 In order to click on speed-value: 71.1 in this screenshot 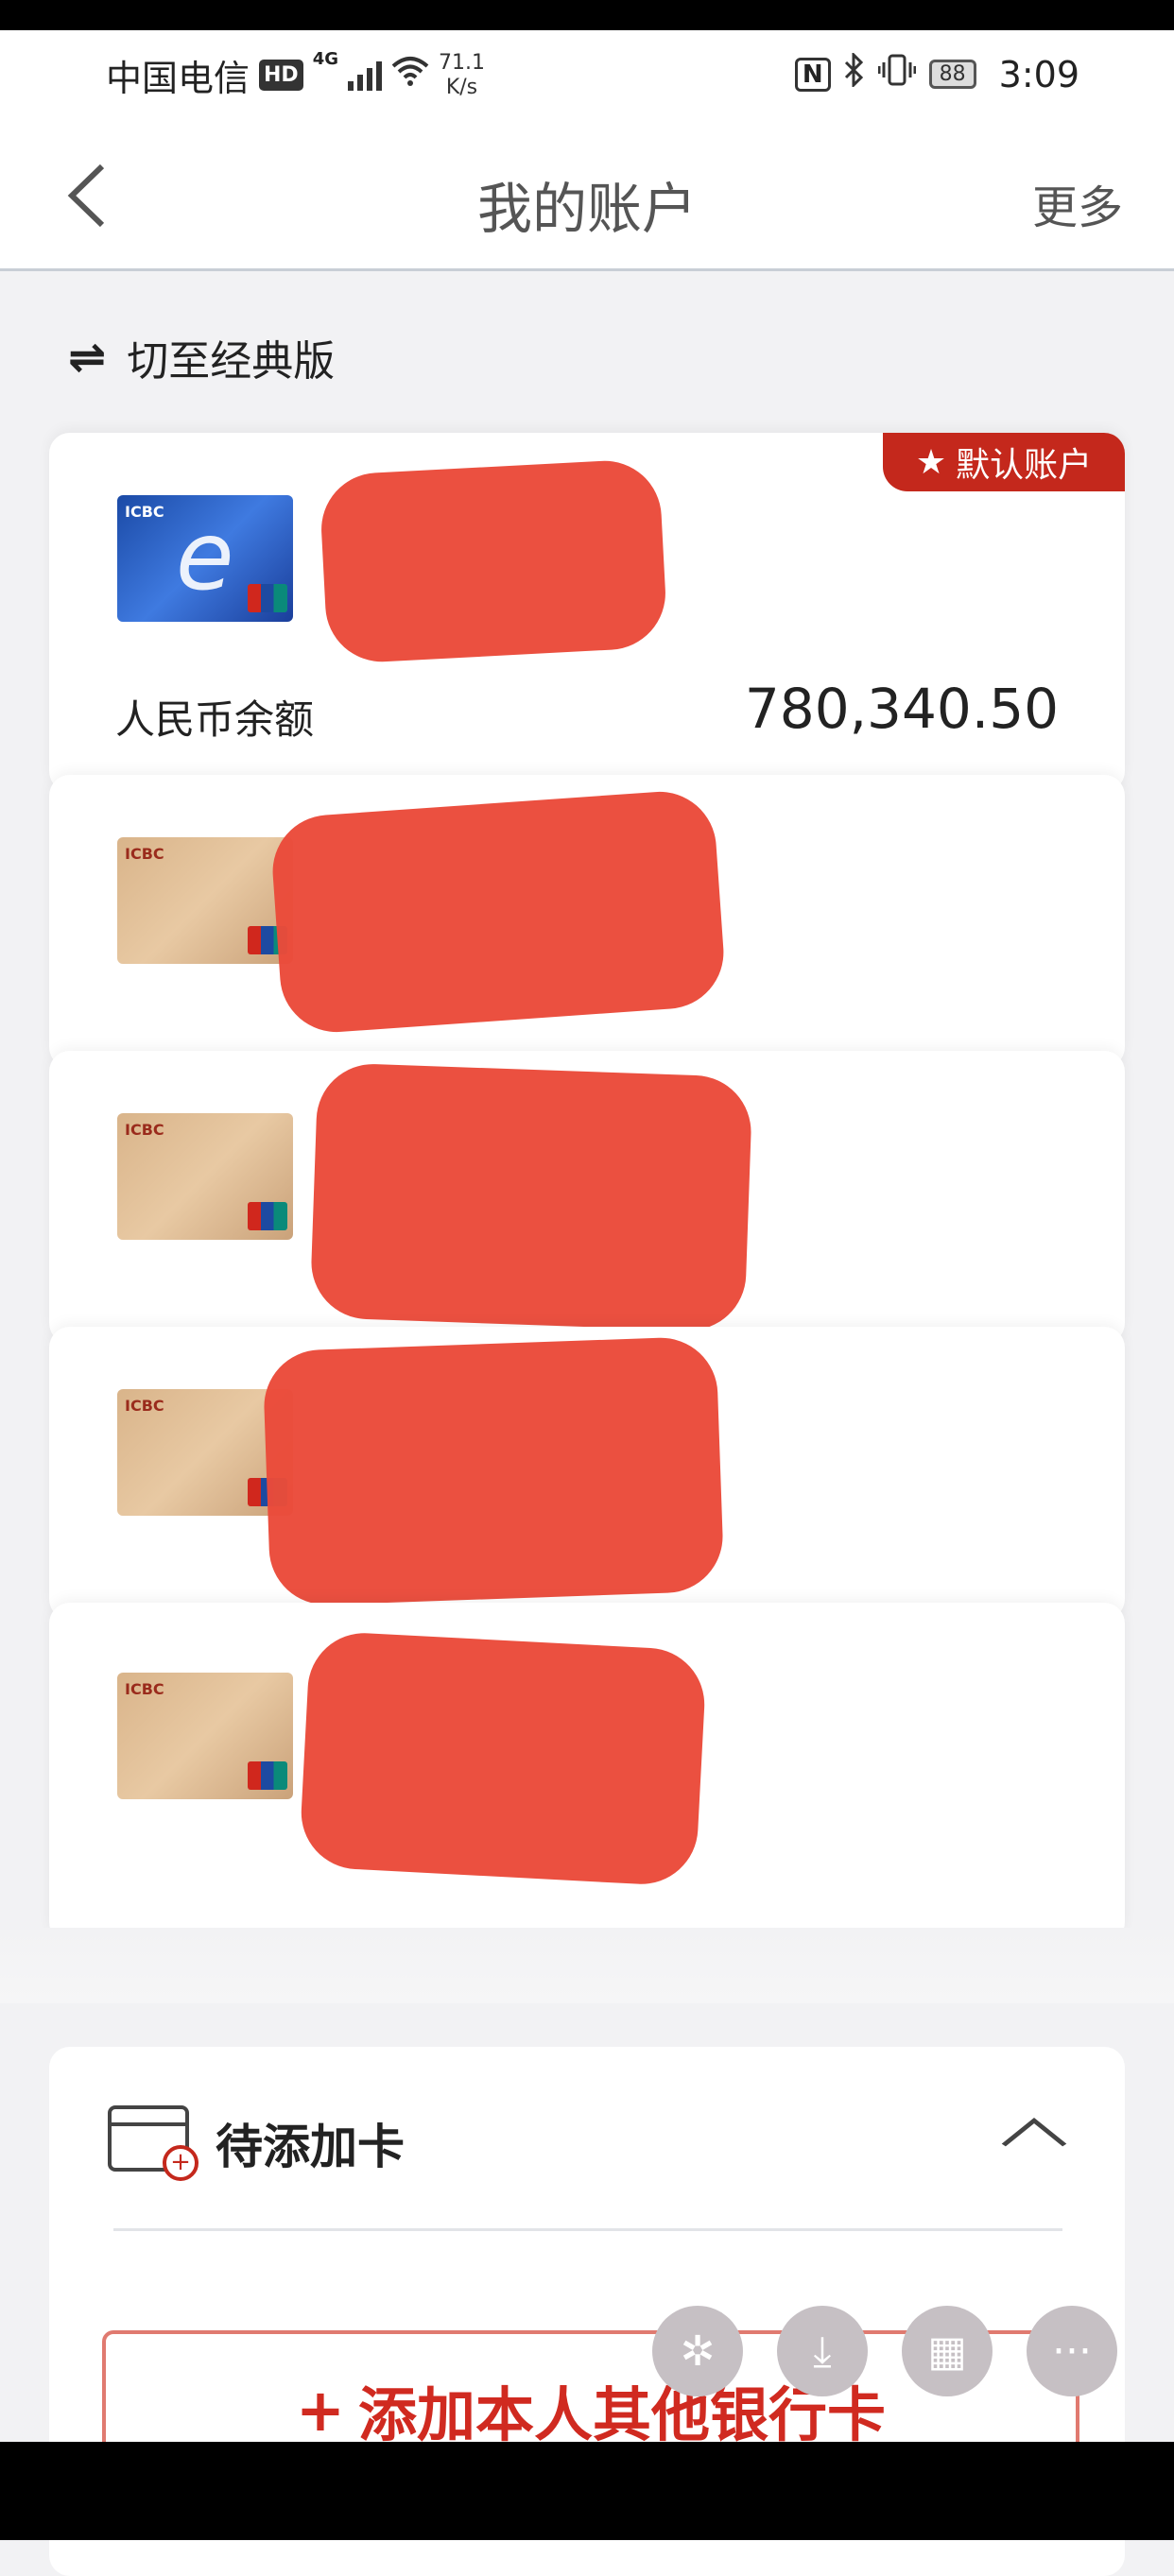, I will do `click(462, 62)`.